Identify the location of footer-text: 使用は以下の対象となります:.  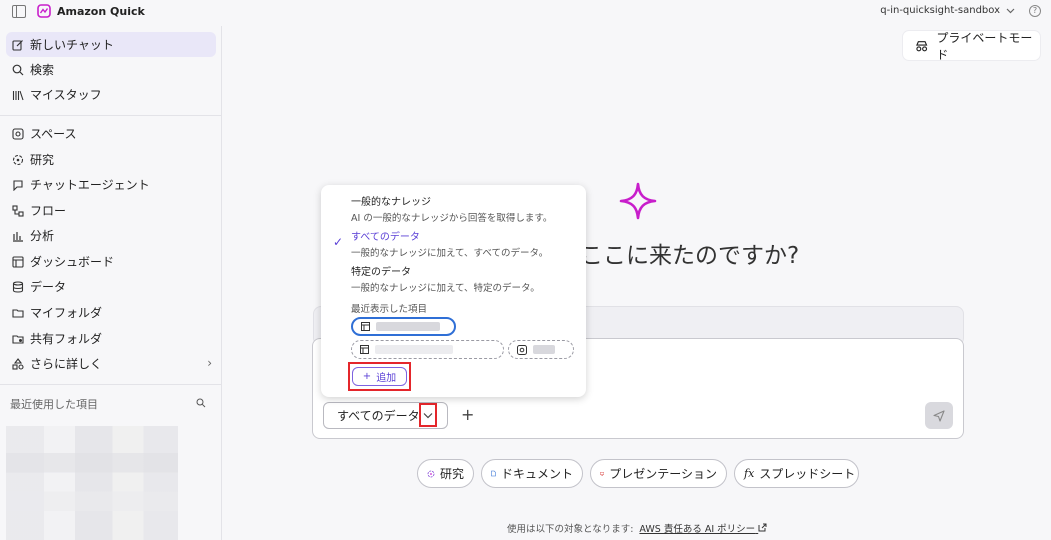
(570, 529).